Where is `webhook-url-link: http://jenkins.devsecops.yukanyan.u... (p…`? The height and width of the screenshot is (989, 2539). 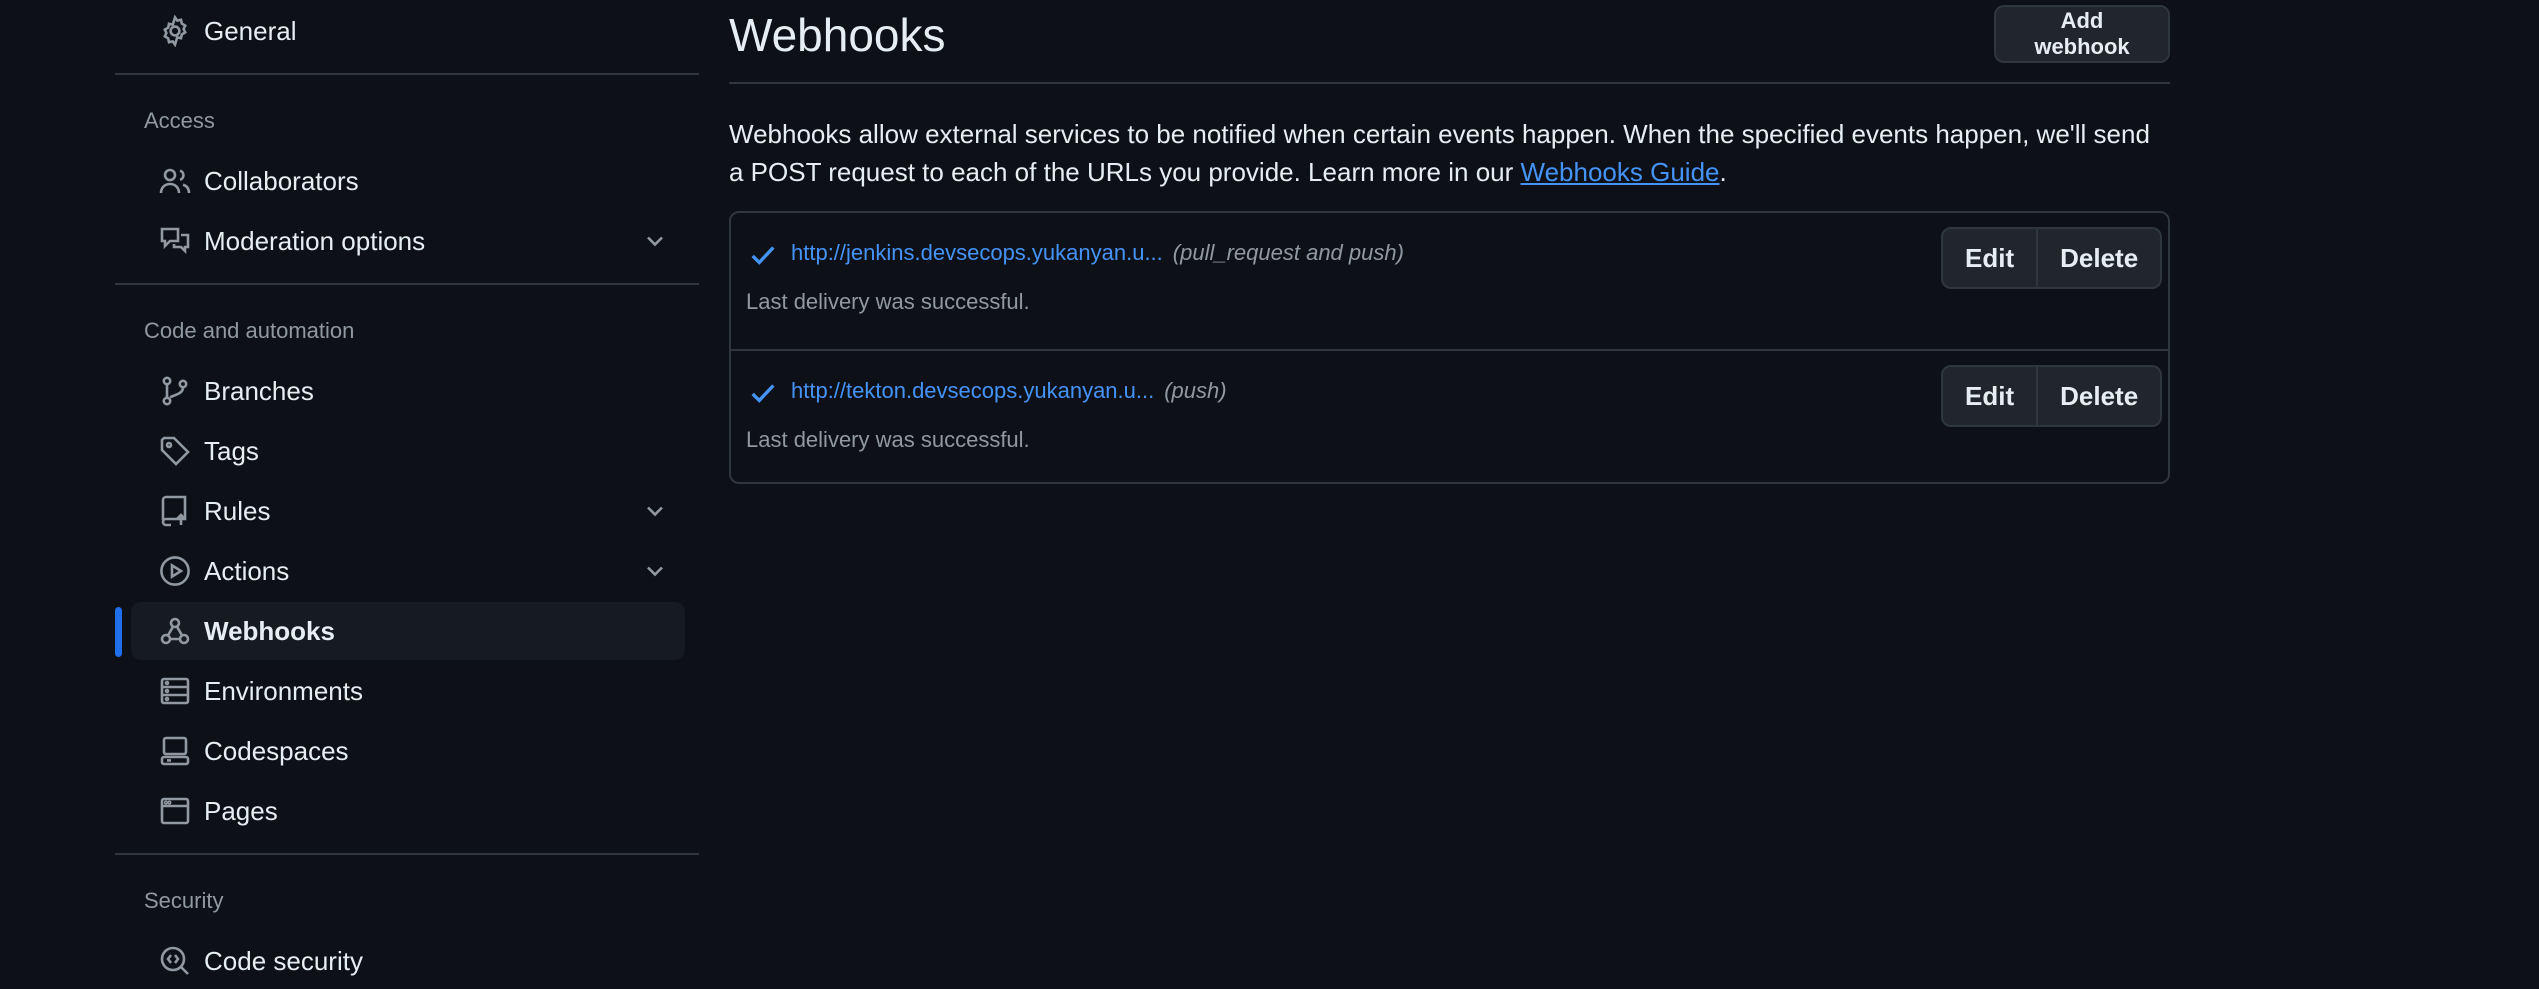
webhook-url-link: http://jenkins.devsecops.yukanyan.u... (p… is located at coordinates (1097, 253).